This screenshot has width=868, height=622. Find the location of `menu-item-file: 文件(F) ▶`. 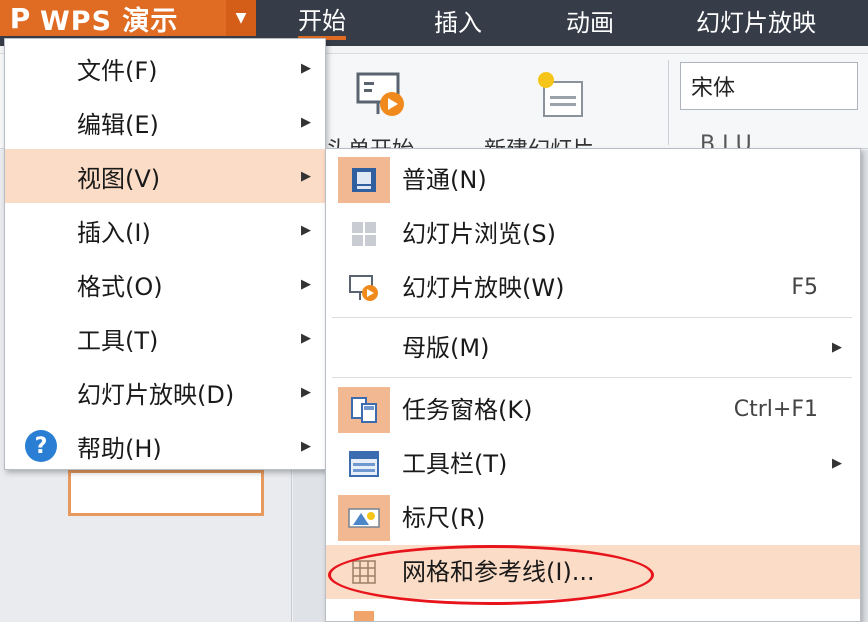

menu-item-file: 文件(F) ▶ is located at coordinates (165, 68).